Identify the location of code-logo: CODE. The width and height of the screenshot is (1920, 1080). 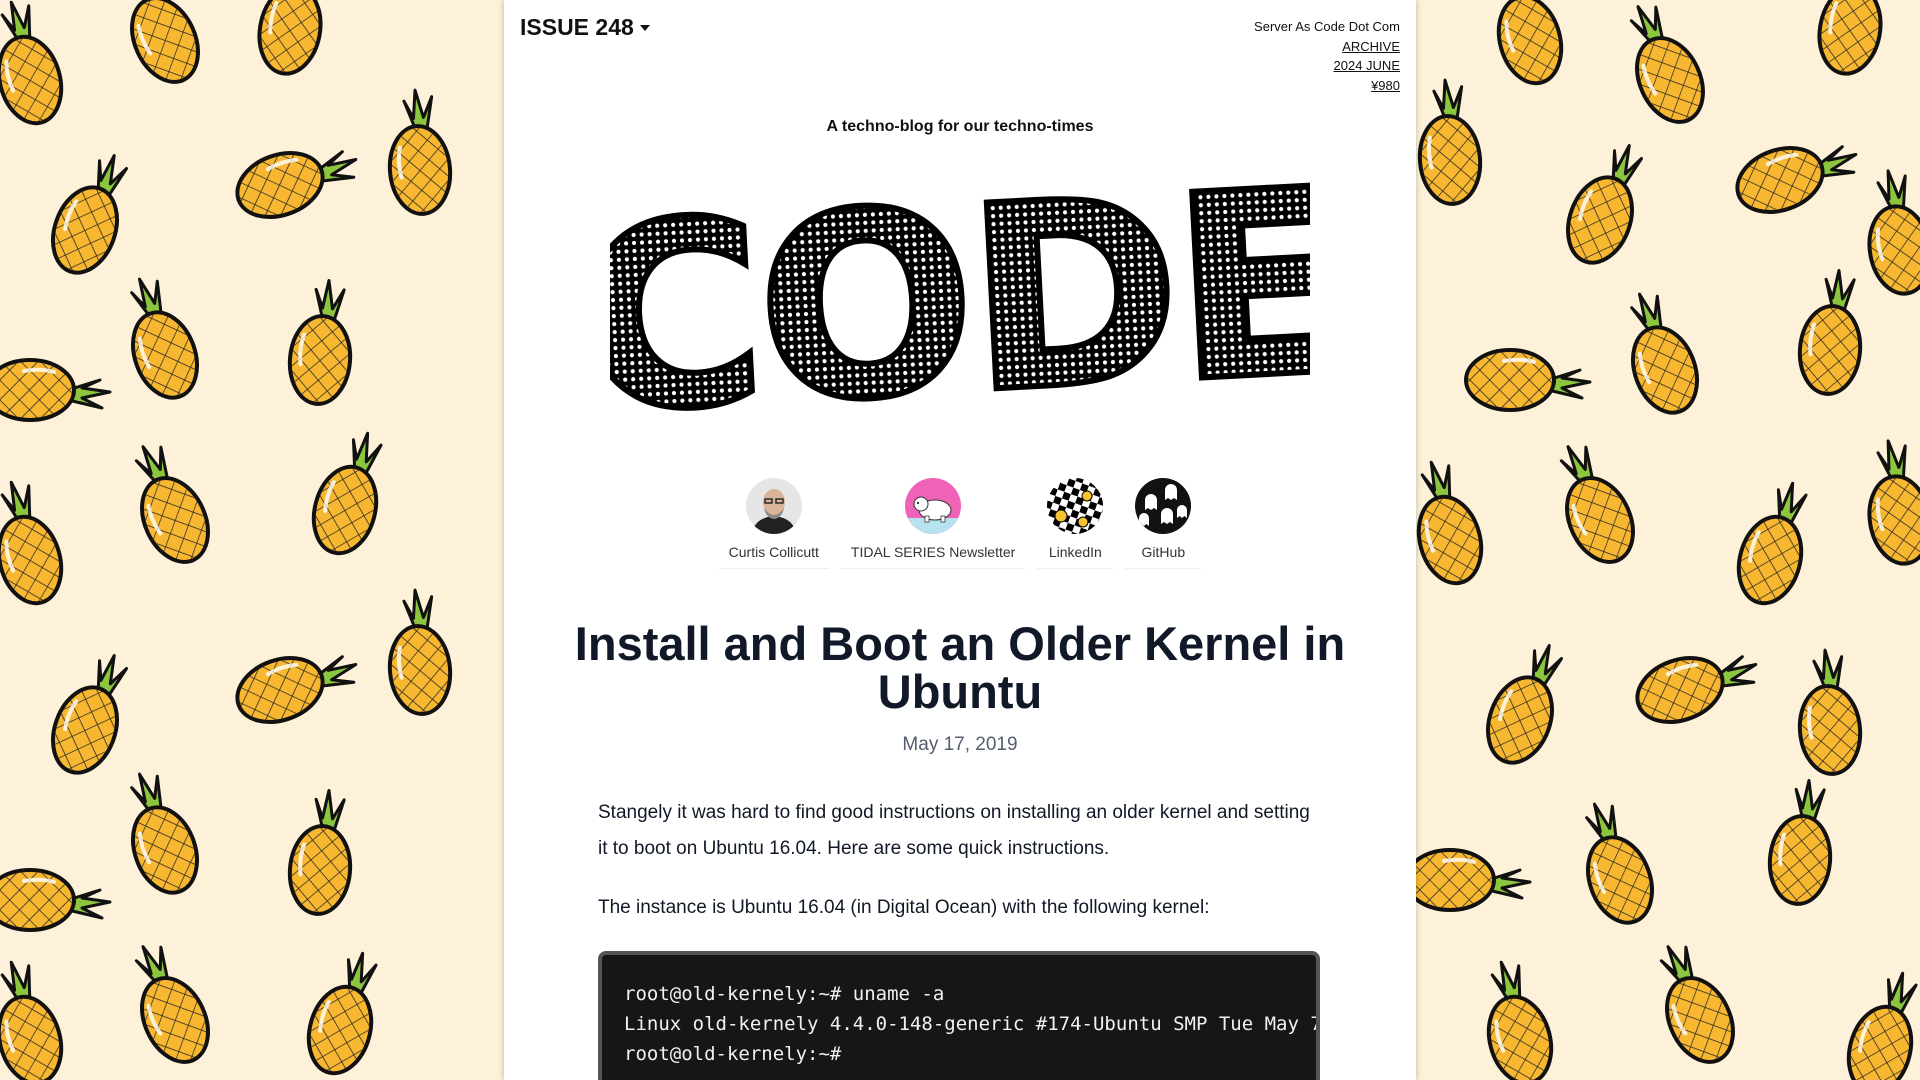
(960, 295).